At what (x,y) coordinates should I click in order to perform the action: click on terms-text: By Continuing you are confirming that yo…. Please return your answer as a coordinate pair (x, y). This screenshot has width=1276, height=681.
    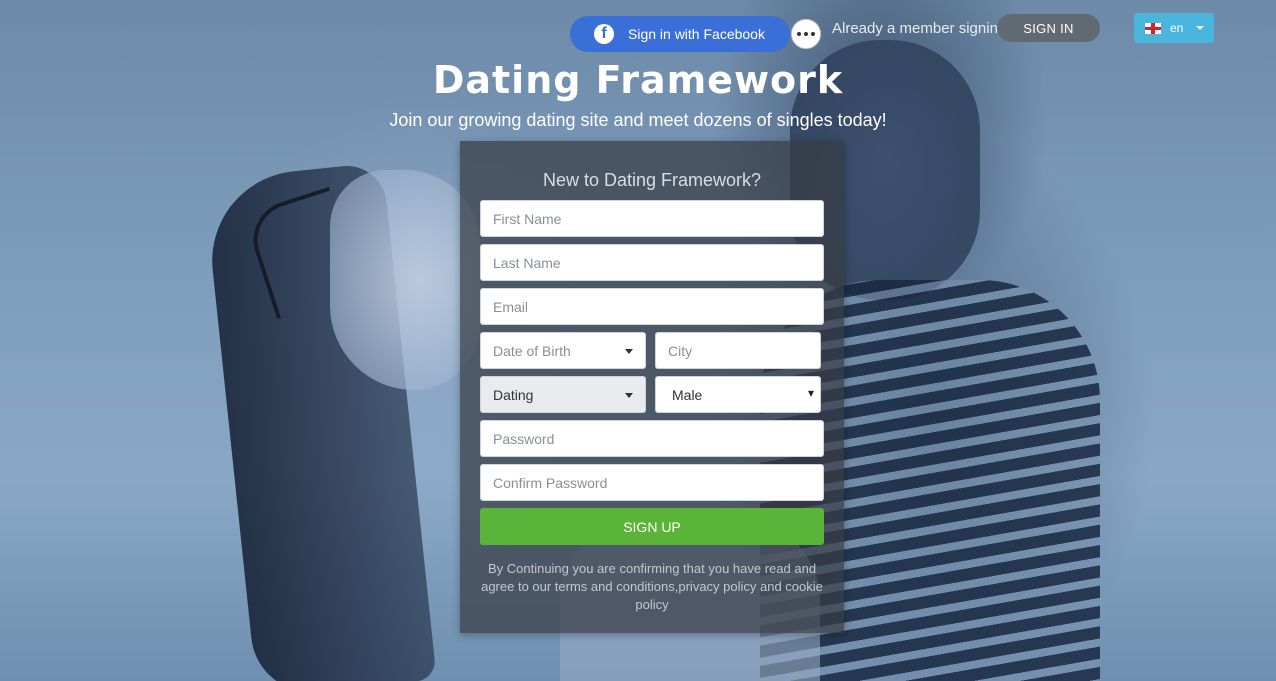
    Looking at the image, I should click on (652, 586).